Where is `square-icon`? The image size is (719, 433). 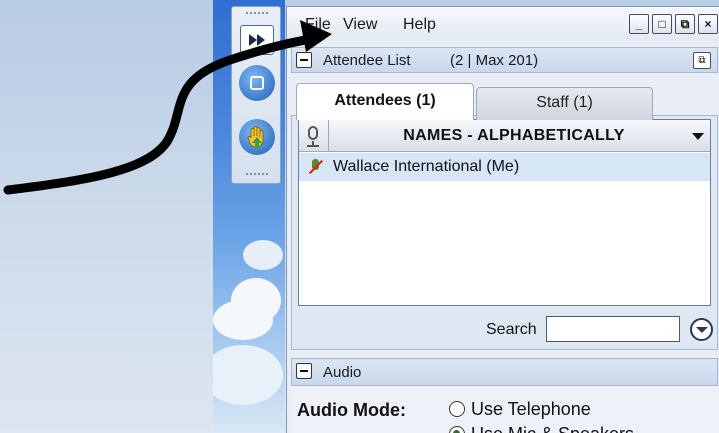
square-icon is located at coordinates (257, 83).